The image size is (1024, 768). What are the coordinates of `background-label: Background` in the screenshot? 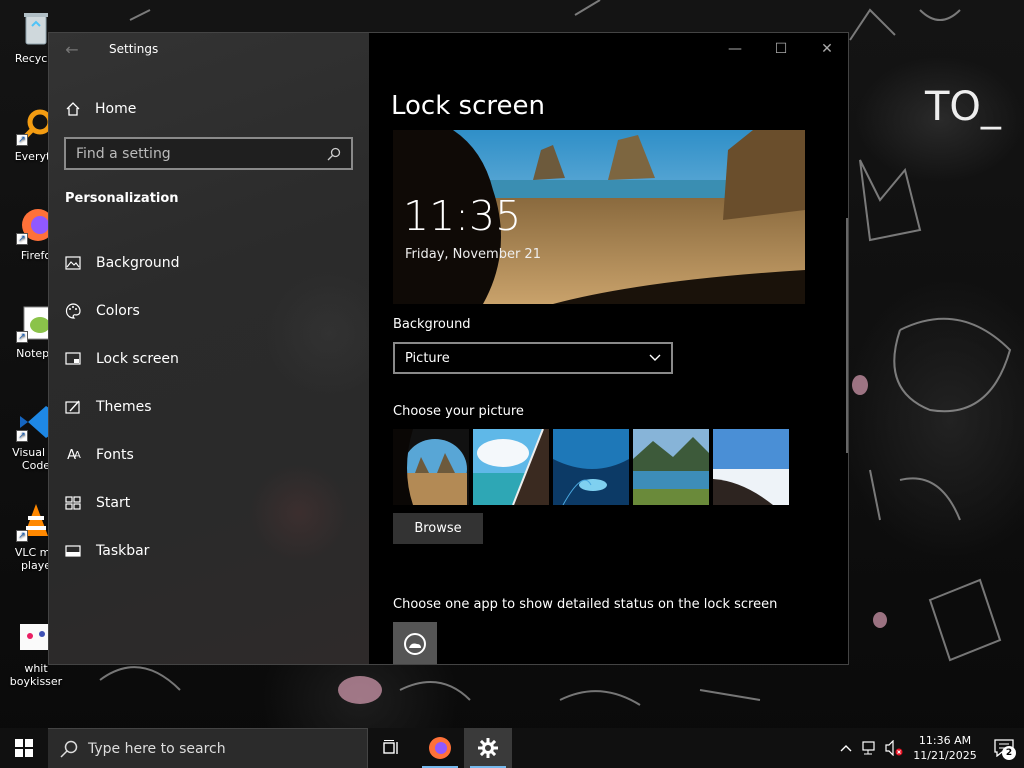 It's located at (432, 324).